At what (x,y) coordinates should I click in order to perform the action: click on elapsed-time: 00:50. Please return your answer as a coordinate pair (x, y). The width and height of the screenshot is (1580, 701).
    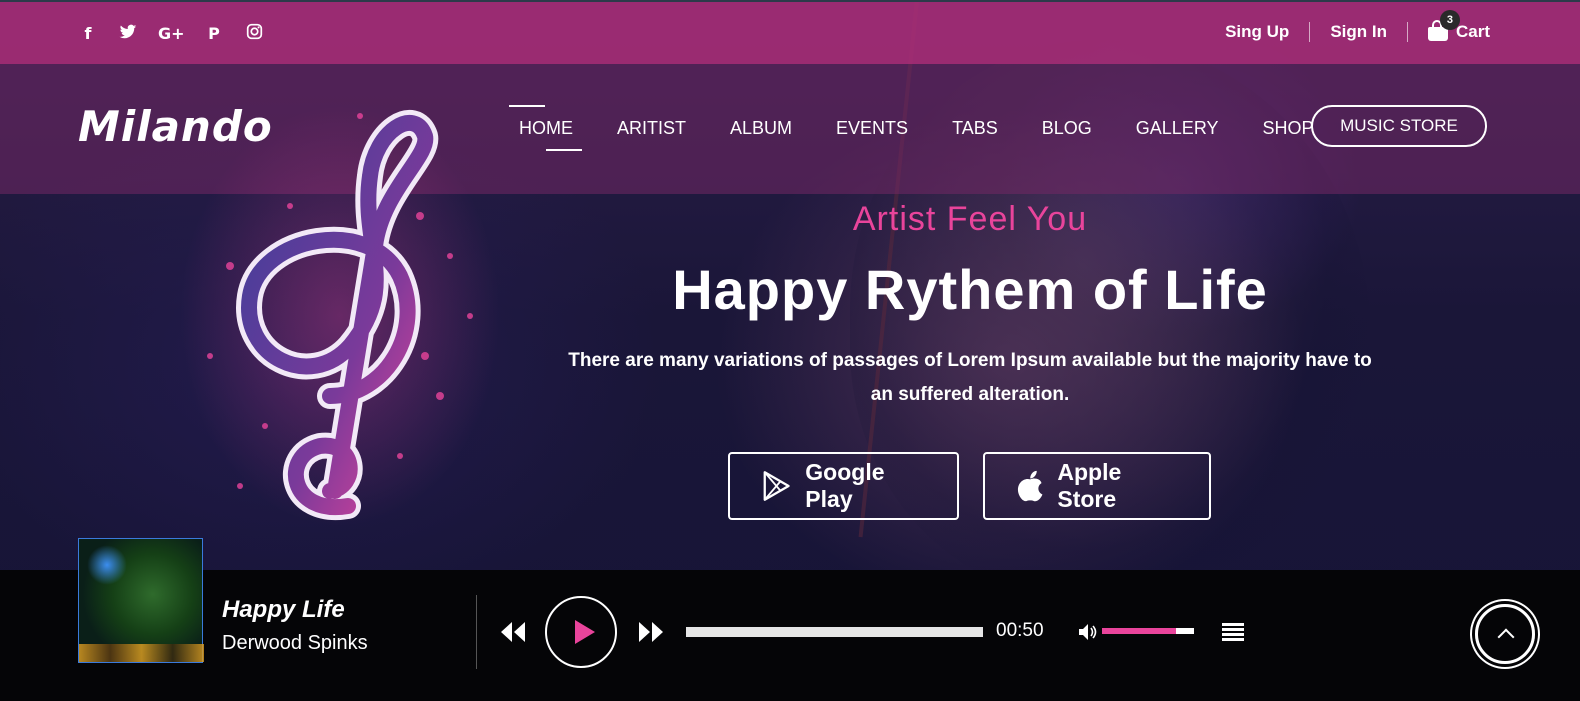
    Looking at the image, I should click on (1020, 630).